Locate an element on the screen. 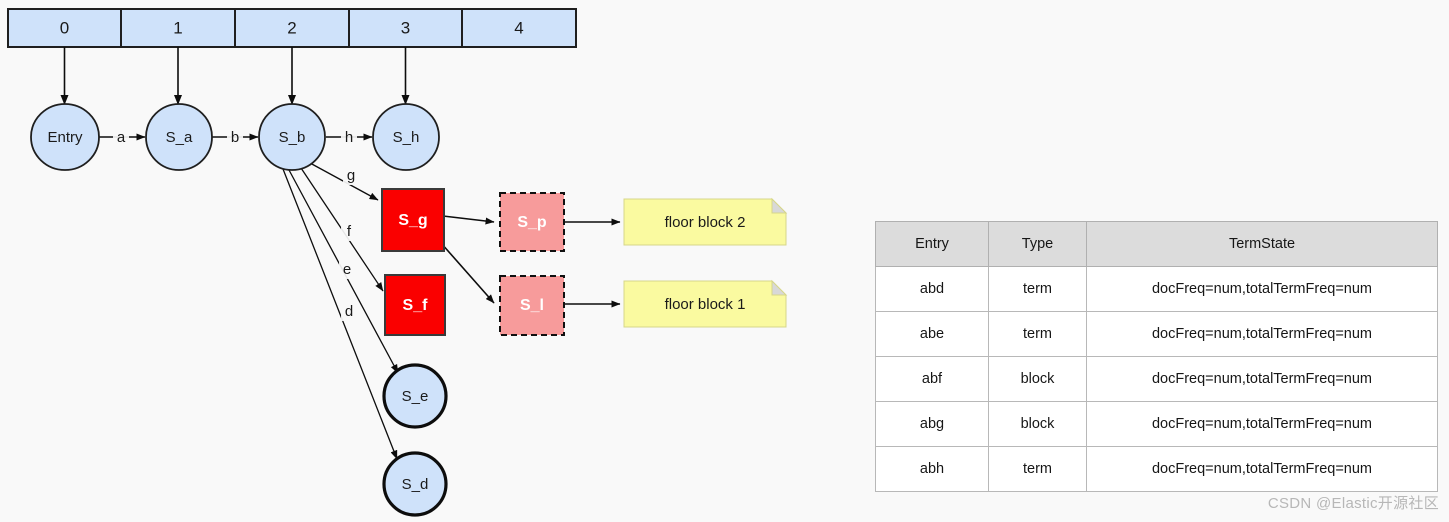  edge-label-g: g is located at coordinates (351, 175).